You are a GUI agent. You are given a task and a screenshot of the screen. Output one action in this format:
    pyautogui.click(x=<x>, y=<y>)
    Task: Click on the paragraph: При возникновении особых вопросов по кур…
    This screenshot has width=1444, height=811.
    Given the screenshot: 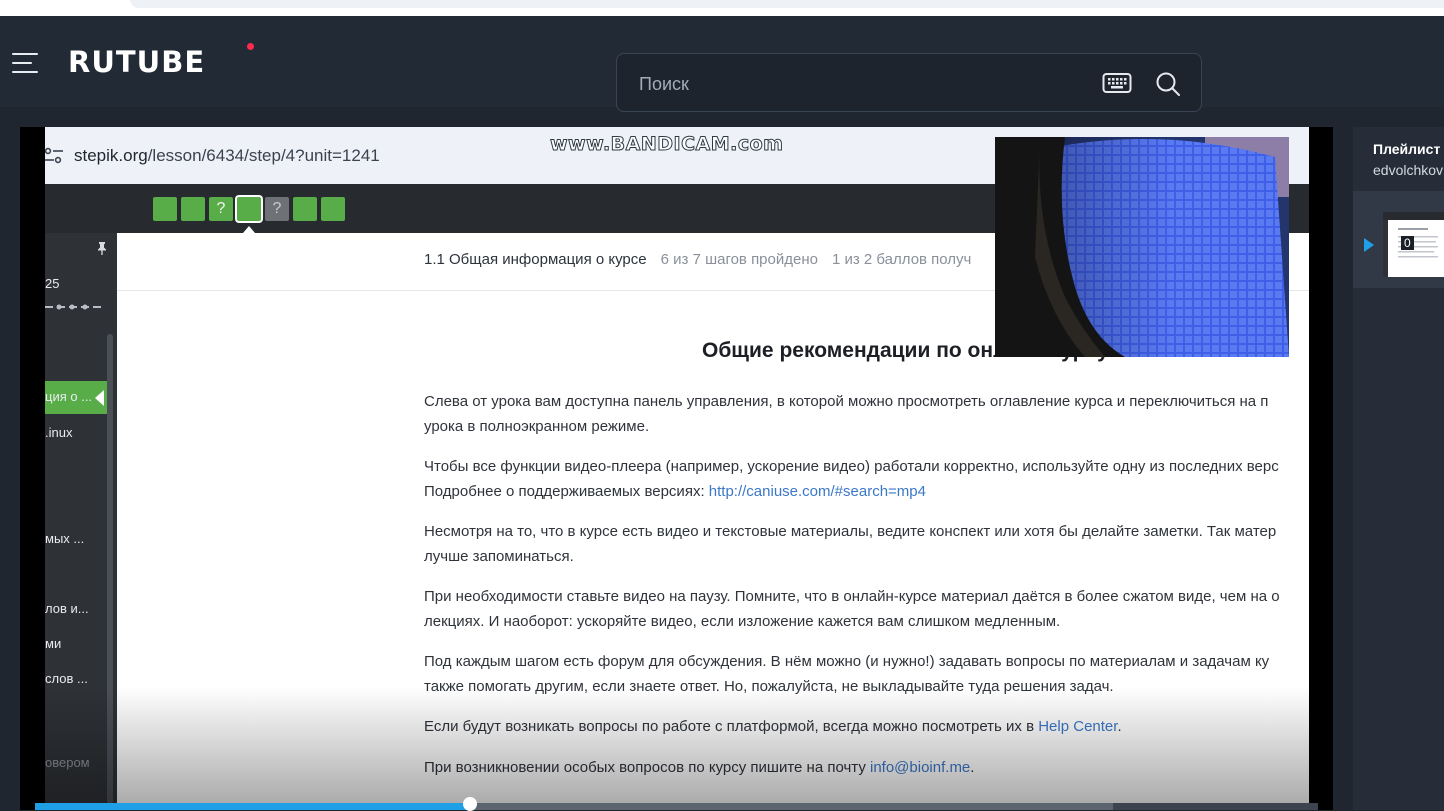 What is the action you would take?
    pyautogui.click(x=699, y=767)
    